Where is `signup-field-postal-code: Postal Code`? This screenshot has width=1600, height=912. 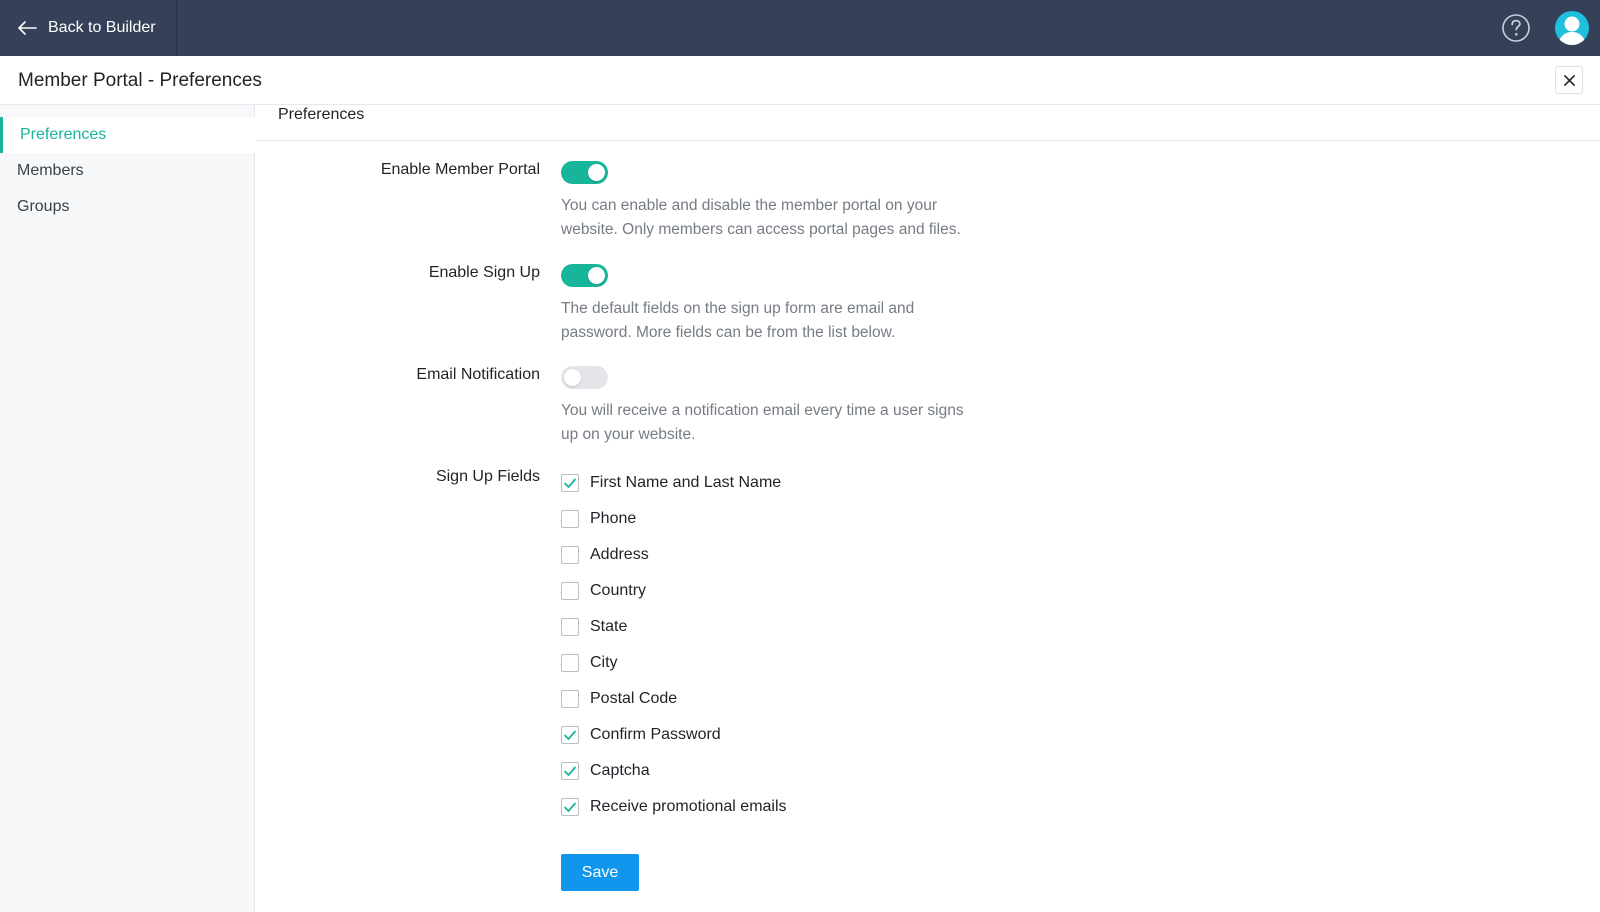
signup-field-postal-code: Postal Code is located at coordinates (619, 699).